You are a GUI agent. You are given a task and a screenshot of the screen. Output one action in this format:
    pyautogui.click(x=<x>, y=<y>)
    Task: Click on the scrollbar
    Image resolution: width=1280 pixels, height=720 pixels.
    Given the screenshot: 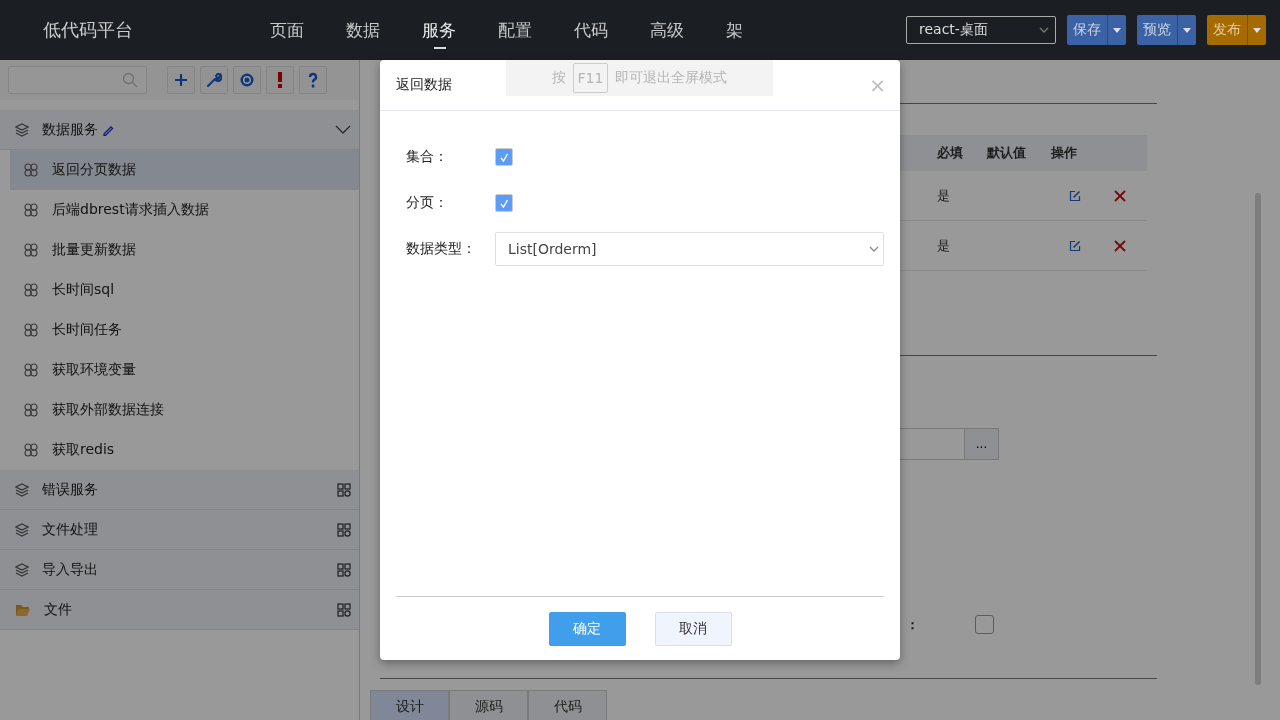 What is the action you would take?
    pyautogui.click(x=1258, y=439)
    